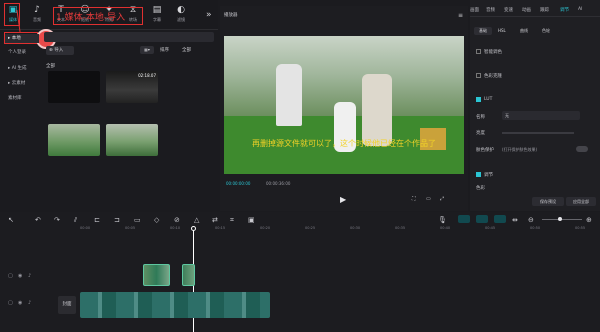 The width and height of the screenshot is (600, 332). What do you see at coordinates (97, 220) in the screenshot?
I see `split-left-icon: ⊏` at bounding box center [97, 220].